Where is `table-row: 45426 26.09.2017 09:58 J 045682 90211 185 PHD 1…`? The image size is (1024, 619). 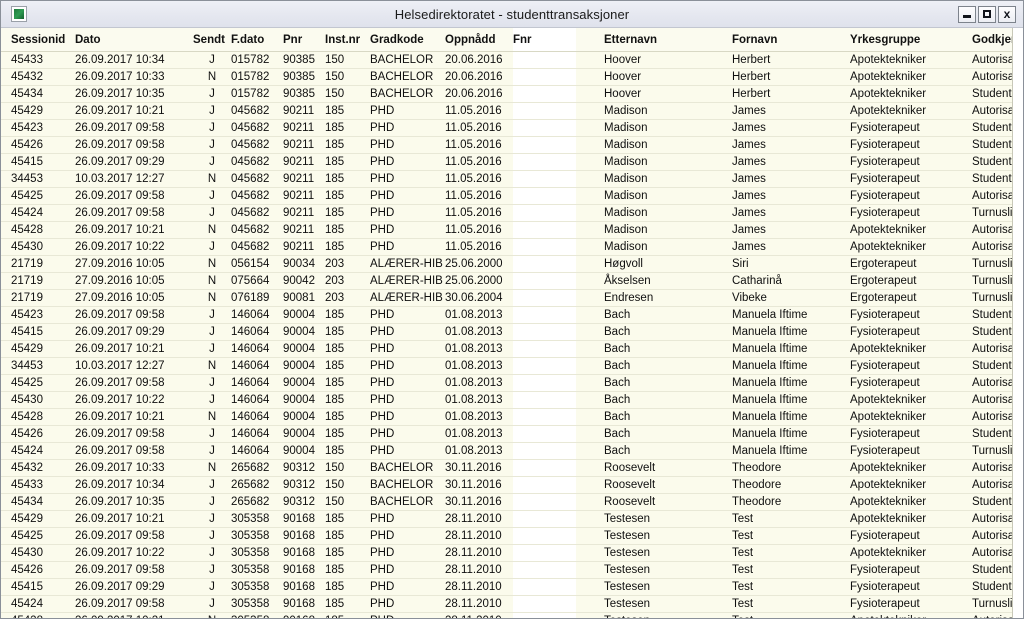
table-row: 45426 26.09.2017 09:58 J 045682 90211 185 PHD 1… is located at coordinates (506, 145).